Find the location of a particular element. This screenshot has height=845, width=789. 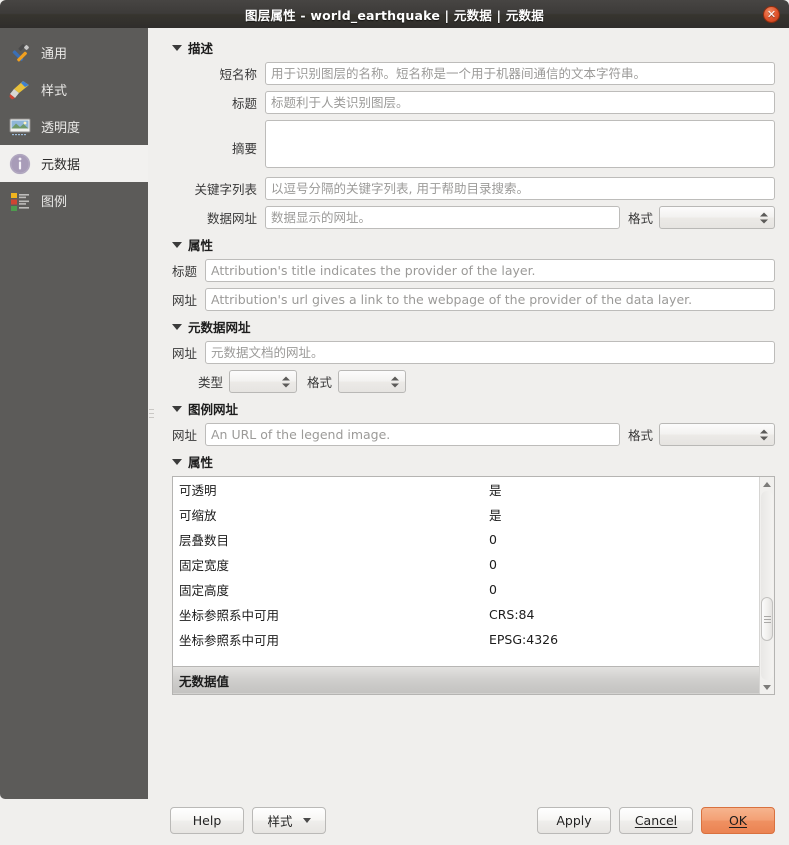

table-row: 固定宽度 0 is located at coordinates (466, 564).